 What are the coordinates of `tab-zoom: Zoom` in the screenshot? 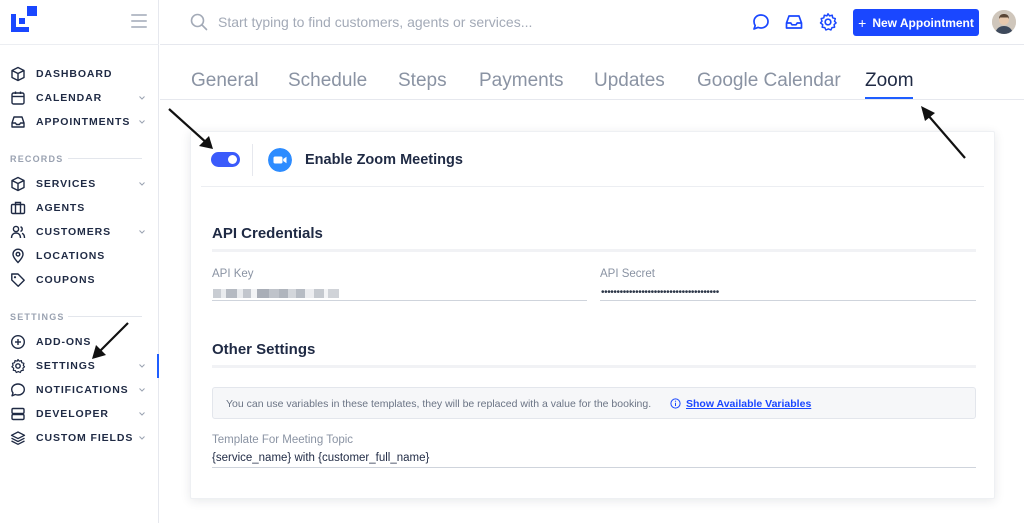 It's located at (889, 81).